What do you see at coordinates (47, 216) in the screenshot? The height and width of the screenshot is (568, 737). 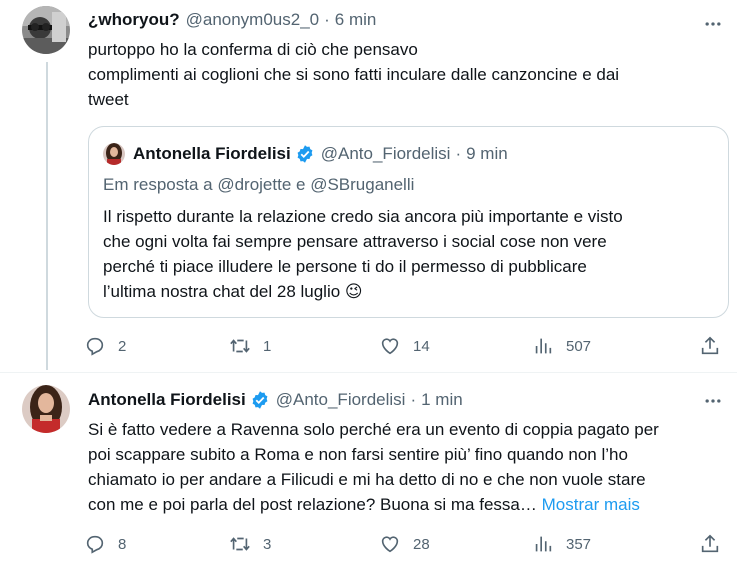 I see `thread-line` at bounding box center [47, 216].